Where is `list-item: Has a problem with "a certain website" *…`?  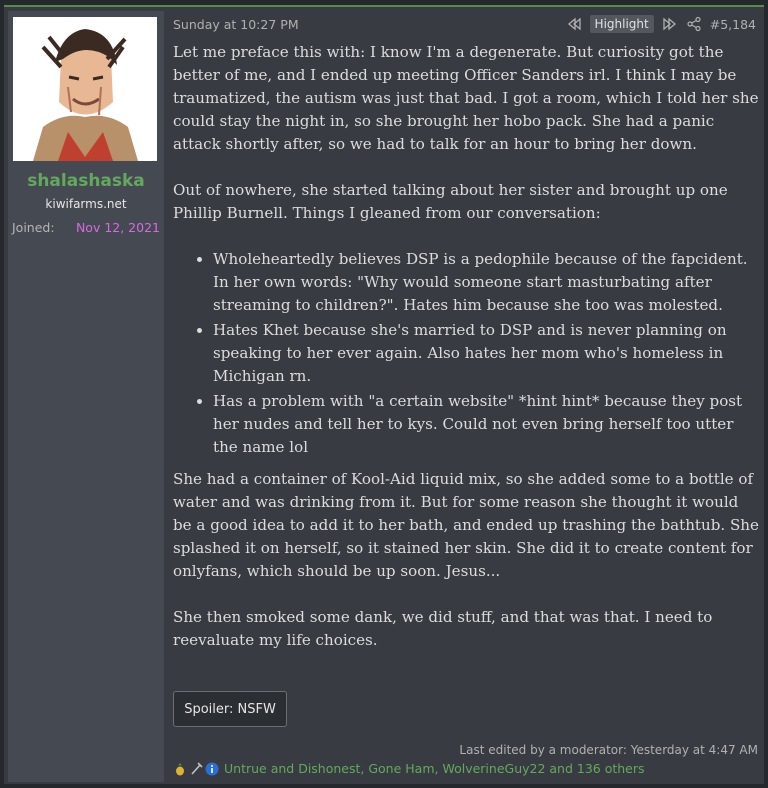 list-item: Has a problem with "a certain website" *… is located at coordinates (487, 424).